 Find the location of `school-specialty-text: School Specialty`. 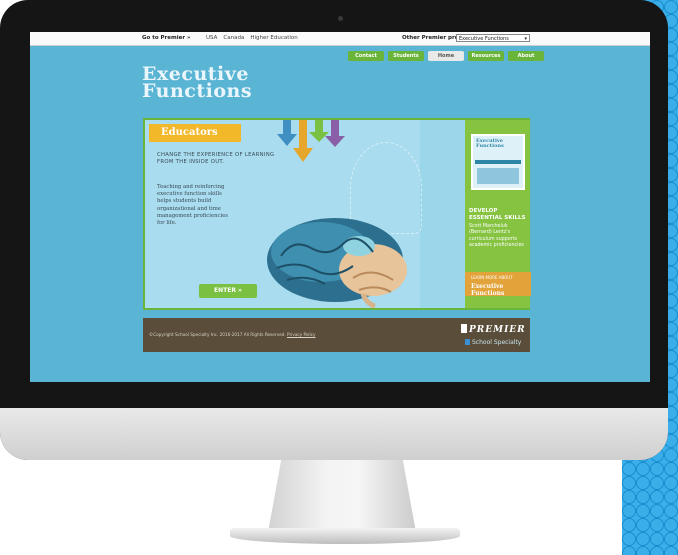

school-specialty-text: School Specialty is located at coordinates (497, 342).